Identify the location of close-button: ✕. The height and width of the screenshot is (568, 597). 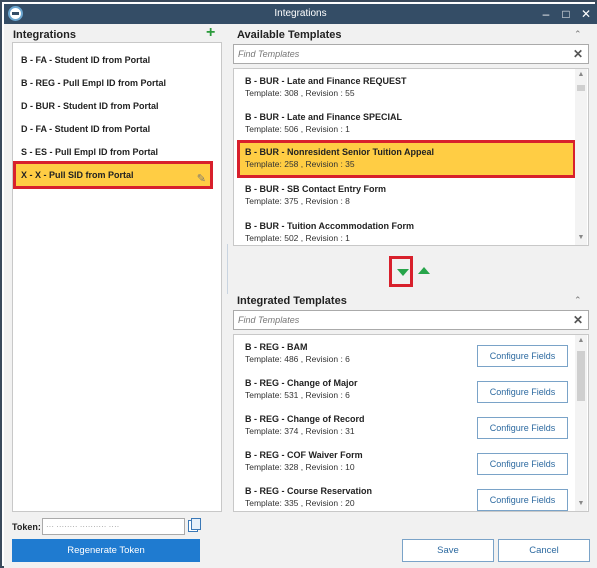
(586, 14).